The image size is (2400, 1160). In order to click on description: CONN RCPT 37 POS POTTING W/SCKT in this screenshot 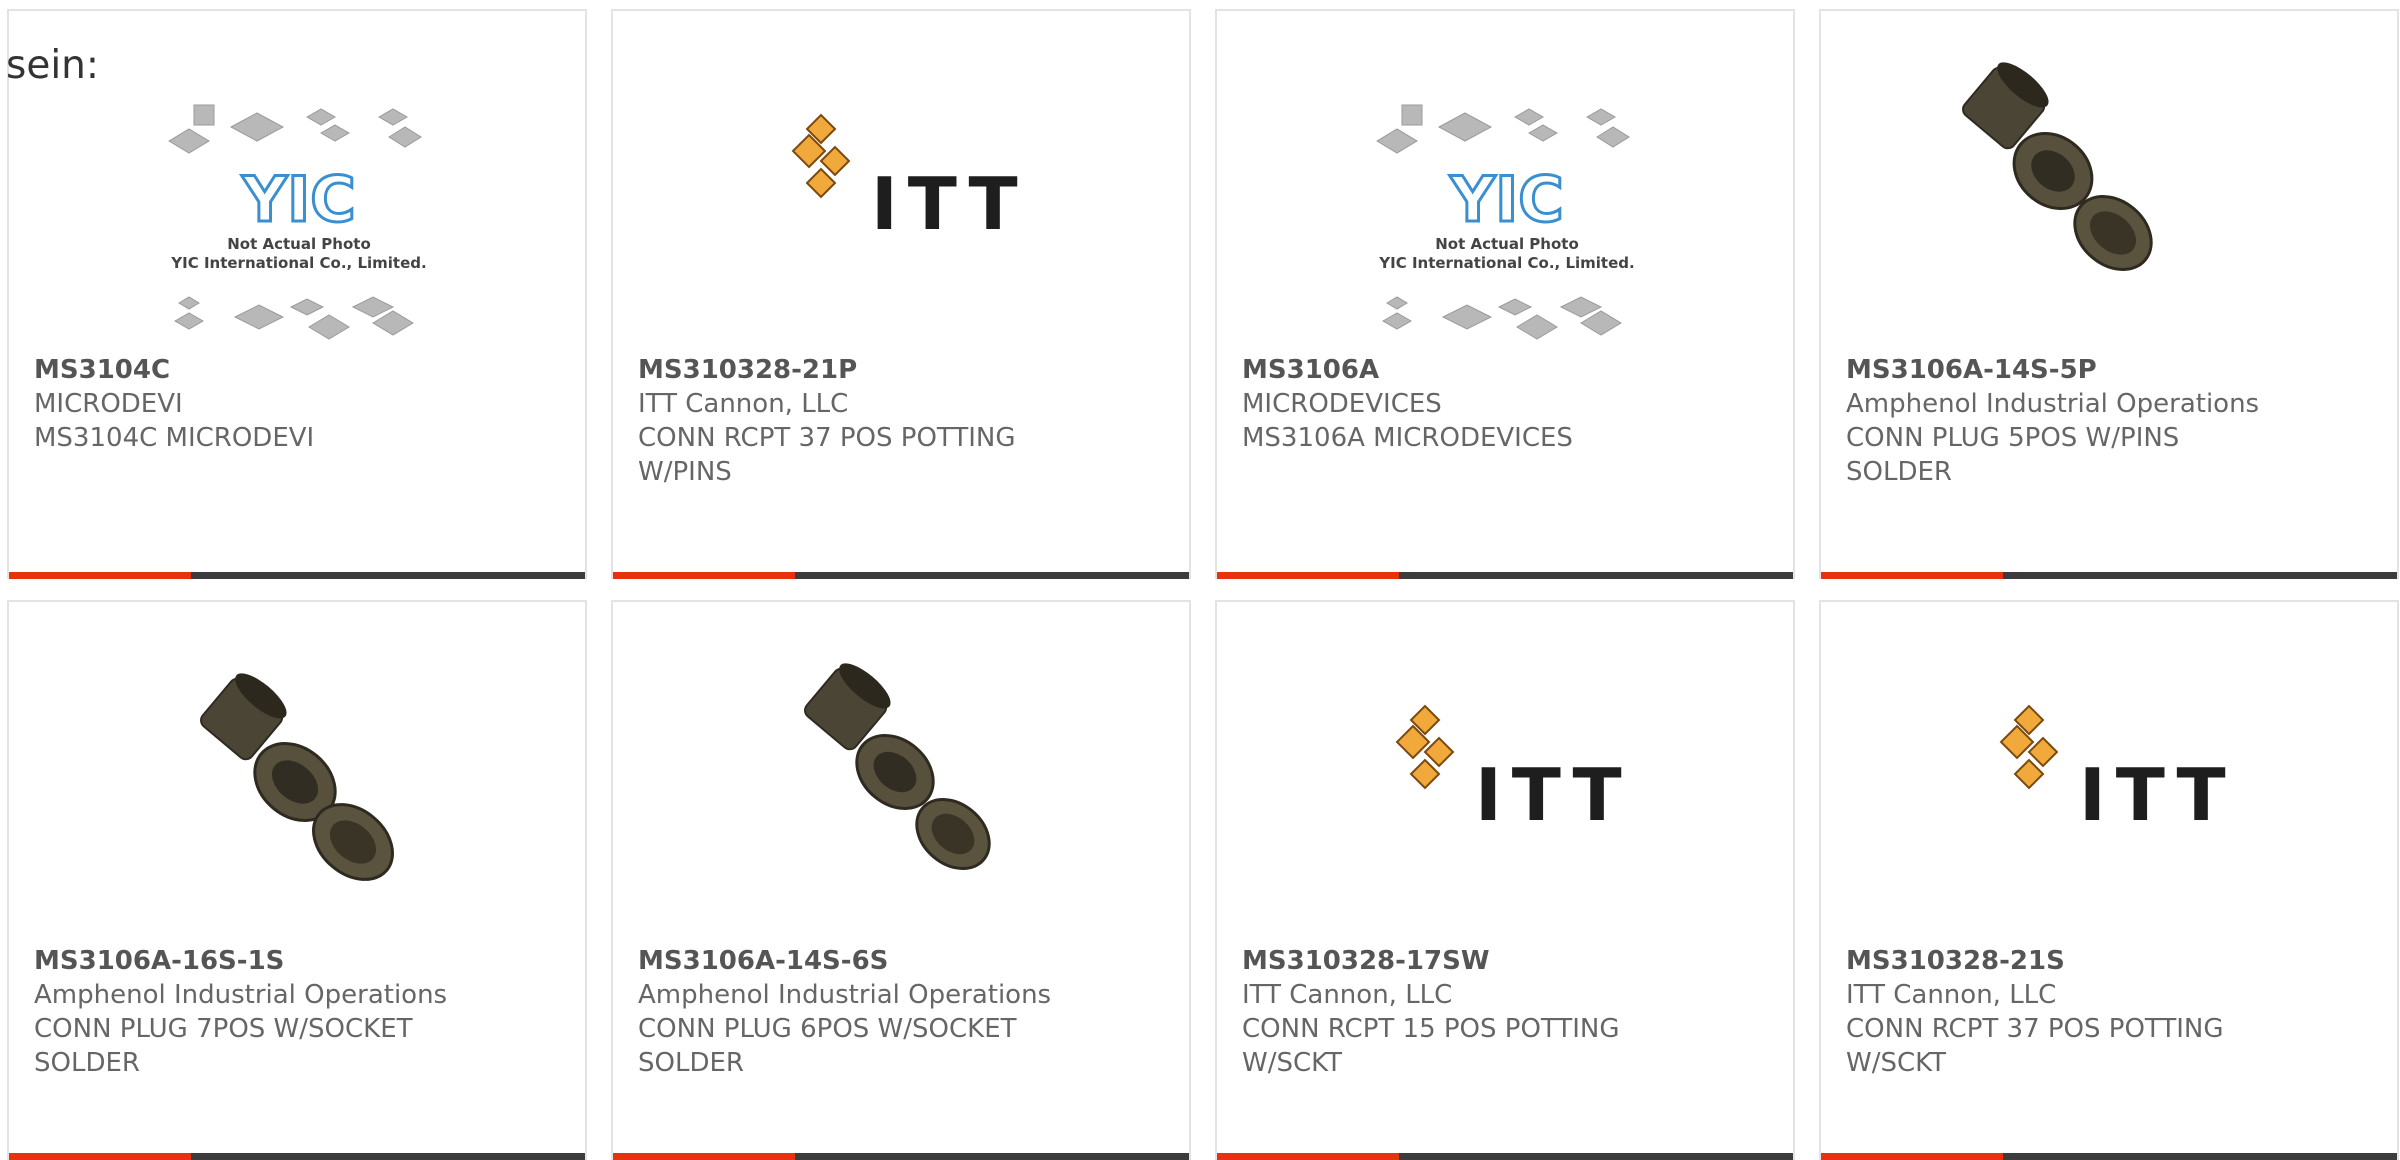, I will do `click(2035, 1046)`.